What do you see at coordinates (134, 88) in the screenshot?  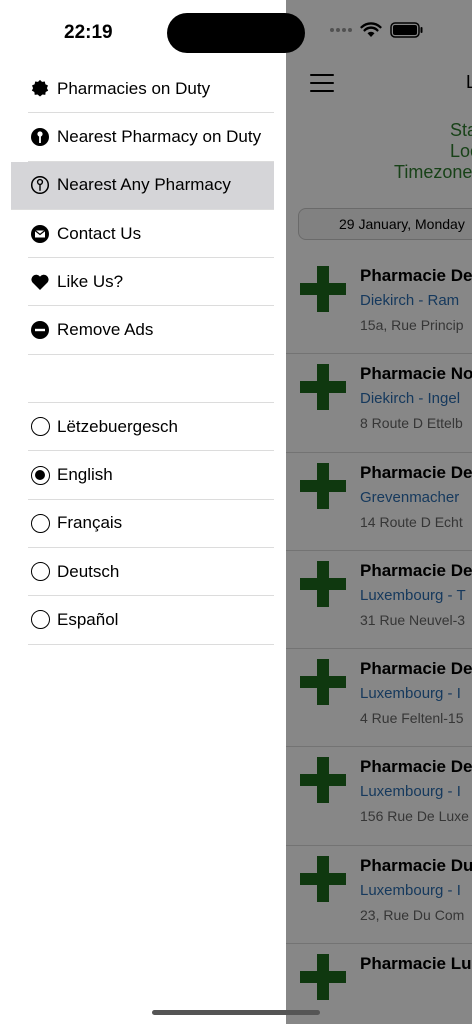 I see `menu-item-label: Pharmacies on Duty` at bounding box center [134, 88].